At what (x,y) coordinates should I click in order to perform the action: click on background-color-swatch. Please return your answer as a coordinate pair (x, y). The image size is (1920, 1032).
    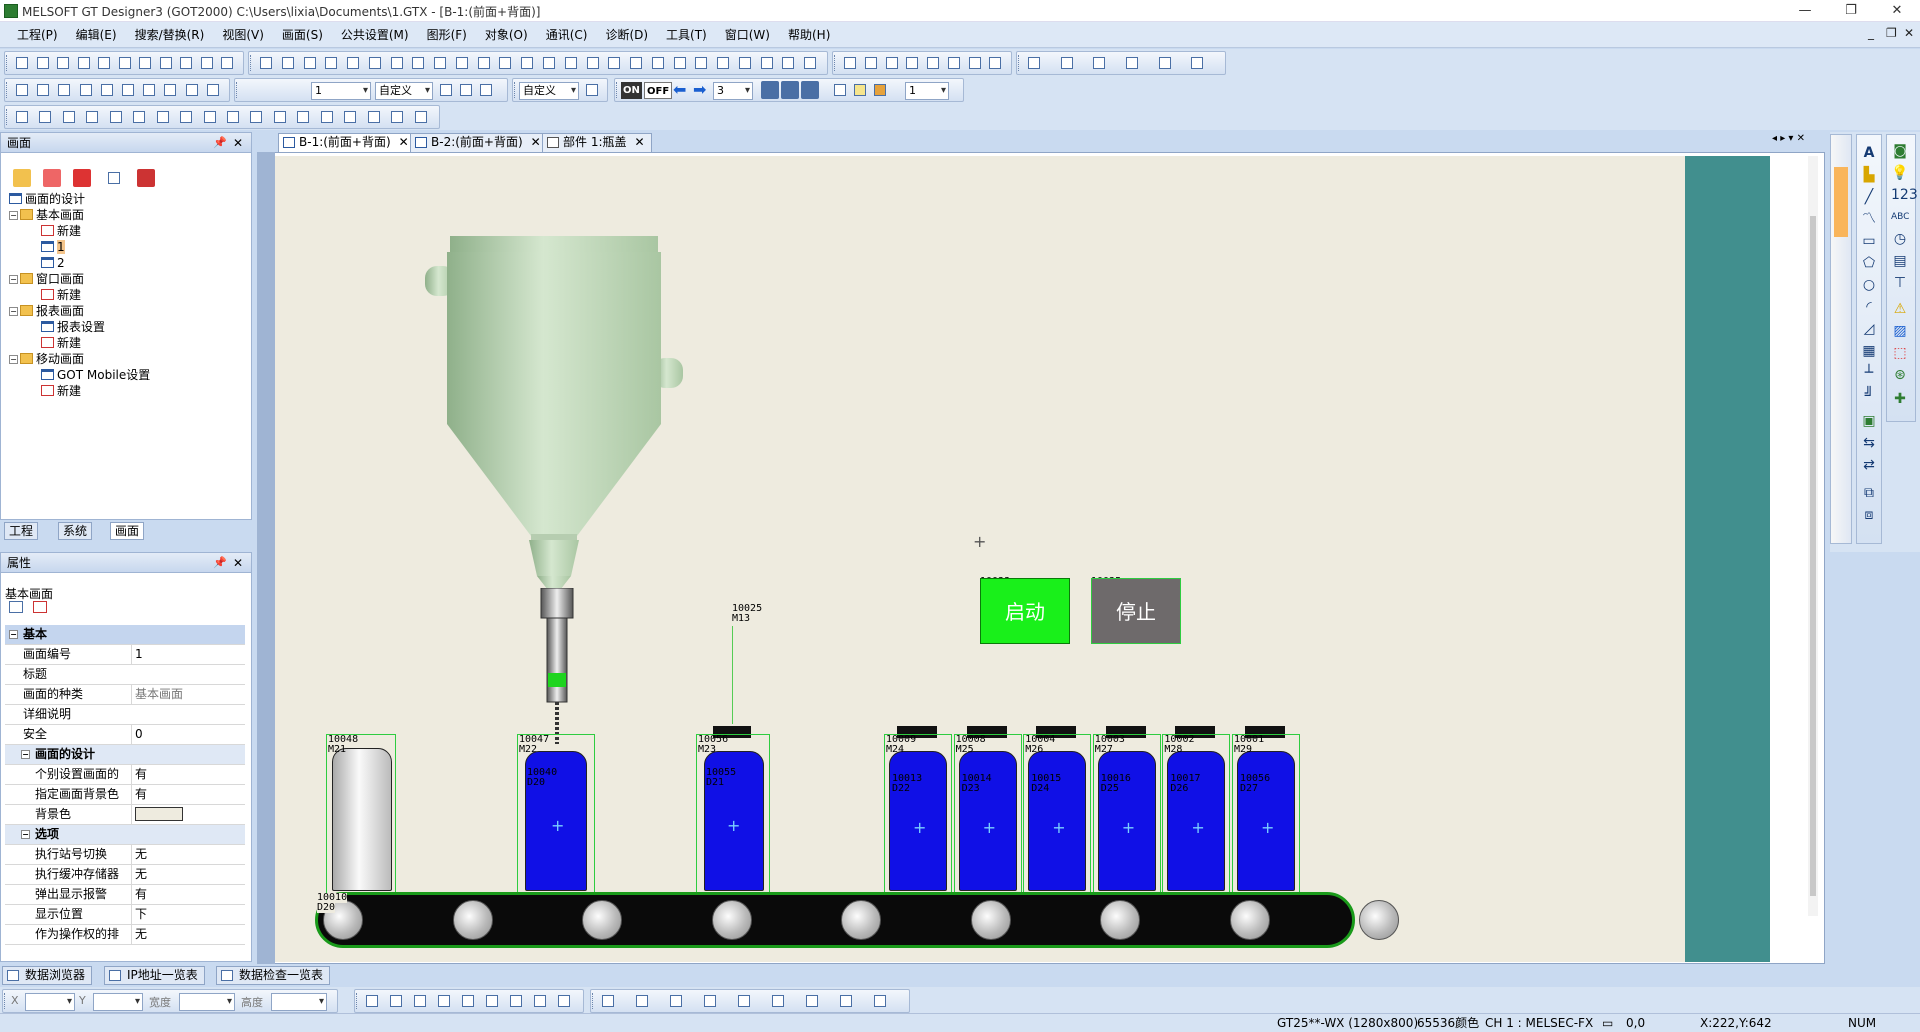
    Looking at the image, I should click on (159, 814).